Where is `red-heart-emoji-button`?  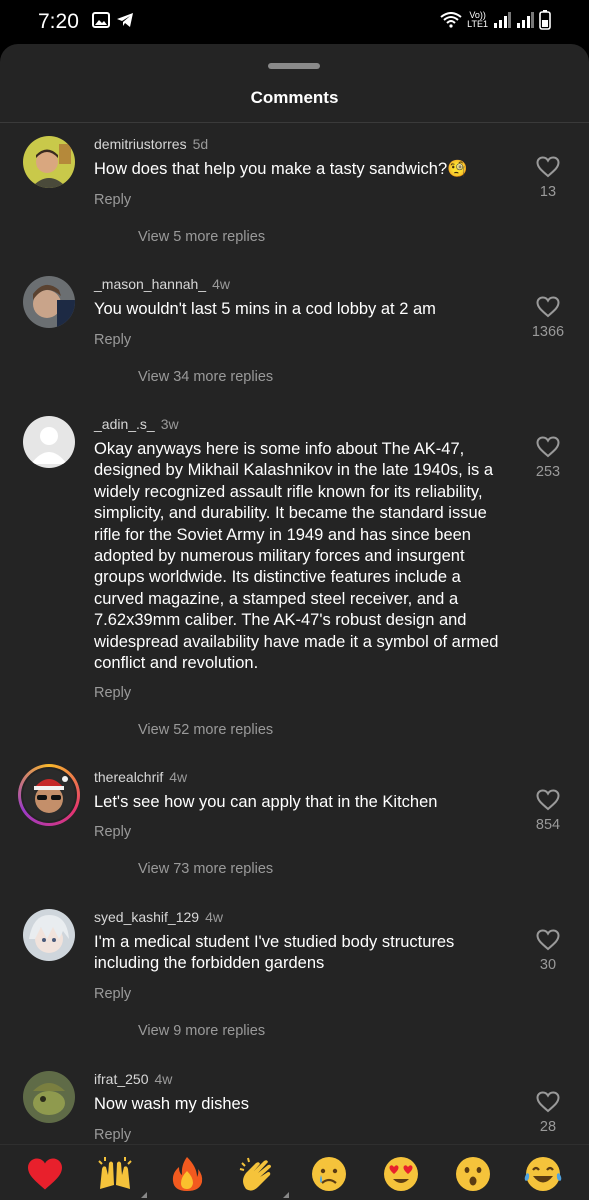
red-heart-emoji-button is located at coordinates (45, 1174).